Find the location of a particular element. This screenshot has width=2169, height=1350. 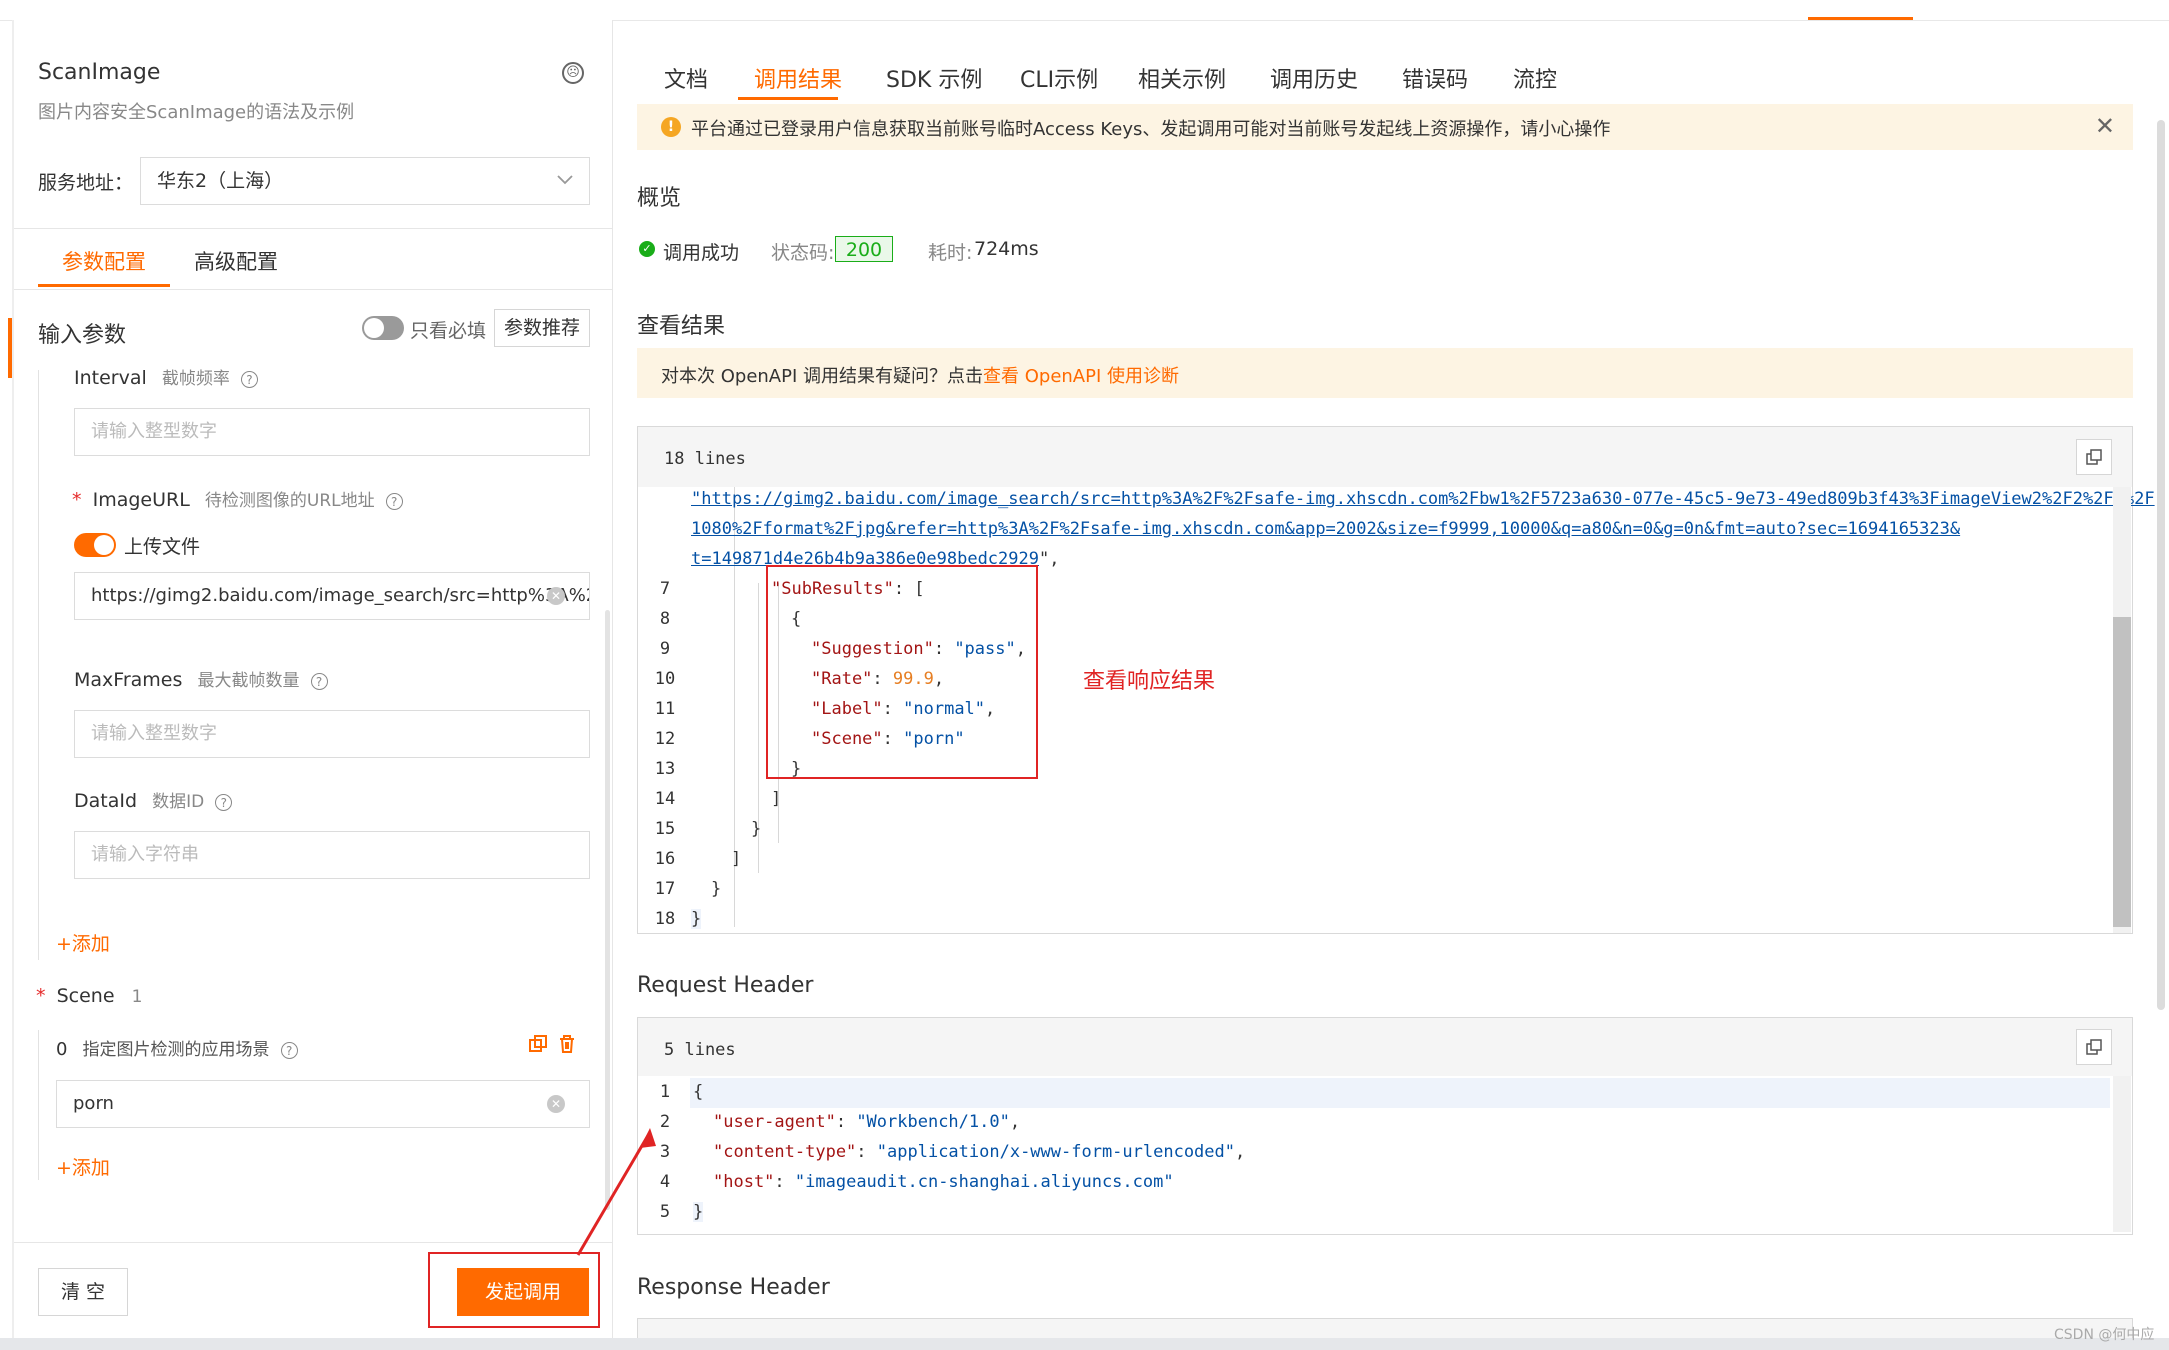

diagnosis-text-row: 对本次 OpenAPI 调用结果有疑问？点击查看 OpenAPI 使用诊断 is located at coordinates (920, 375).